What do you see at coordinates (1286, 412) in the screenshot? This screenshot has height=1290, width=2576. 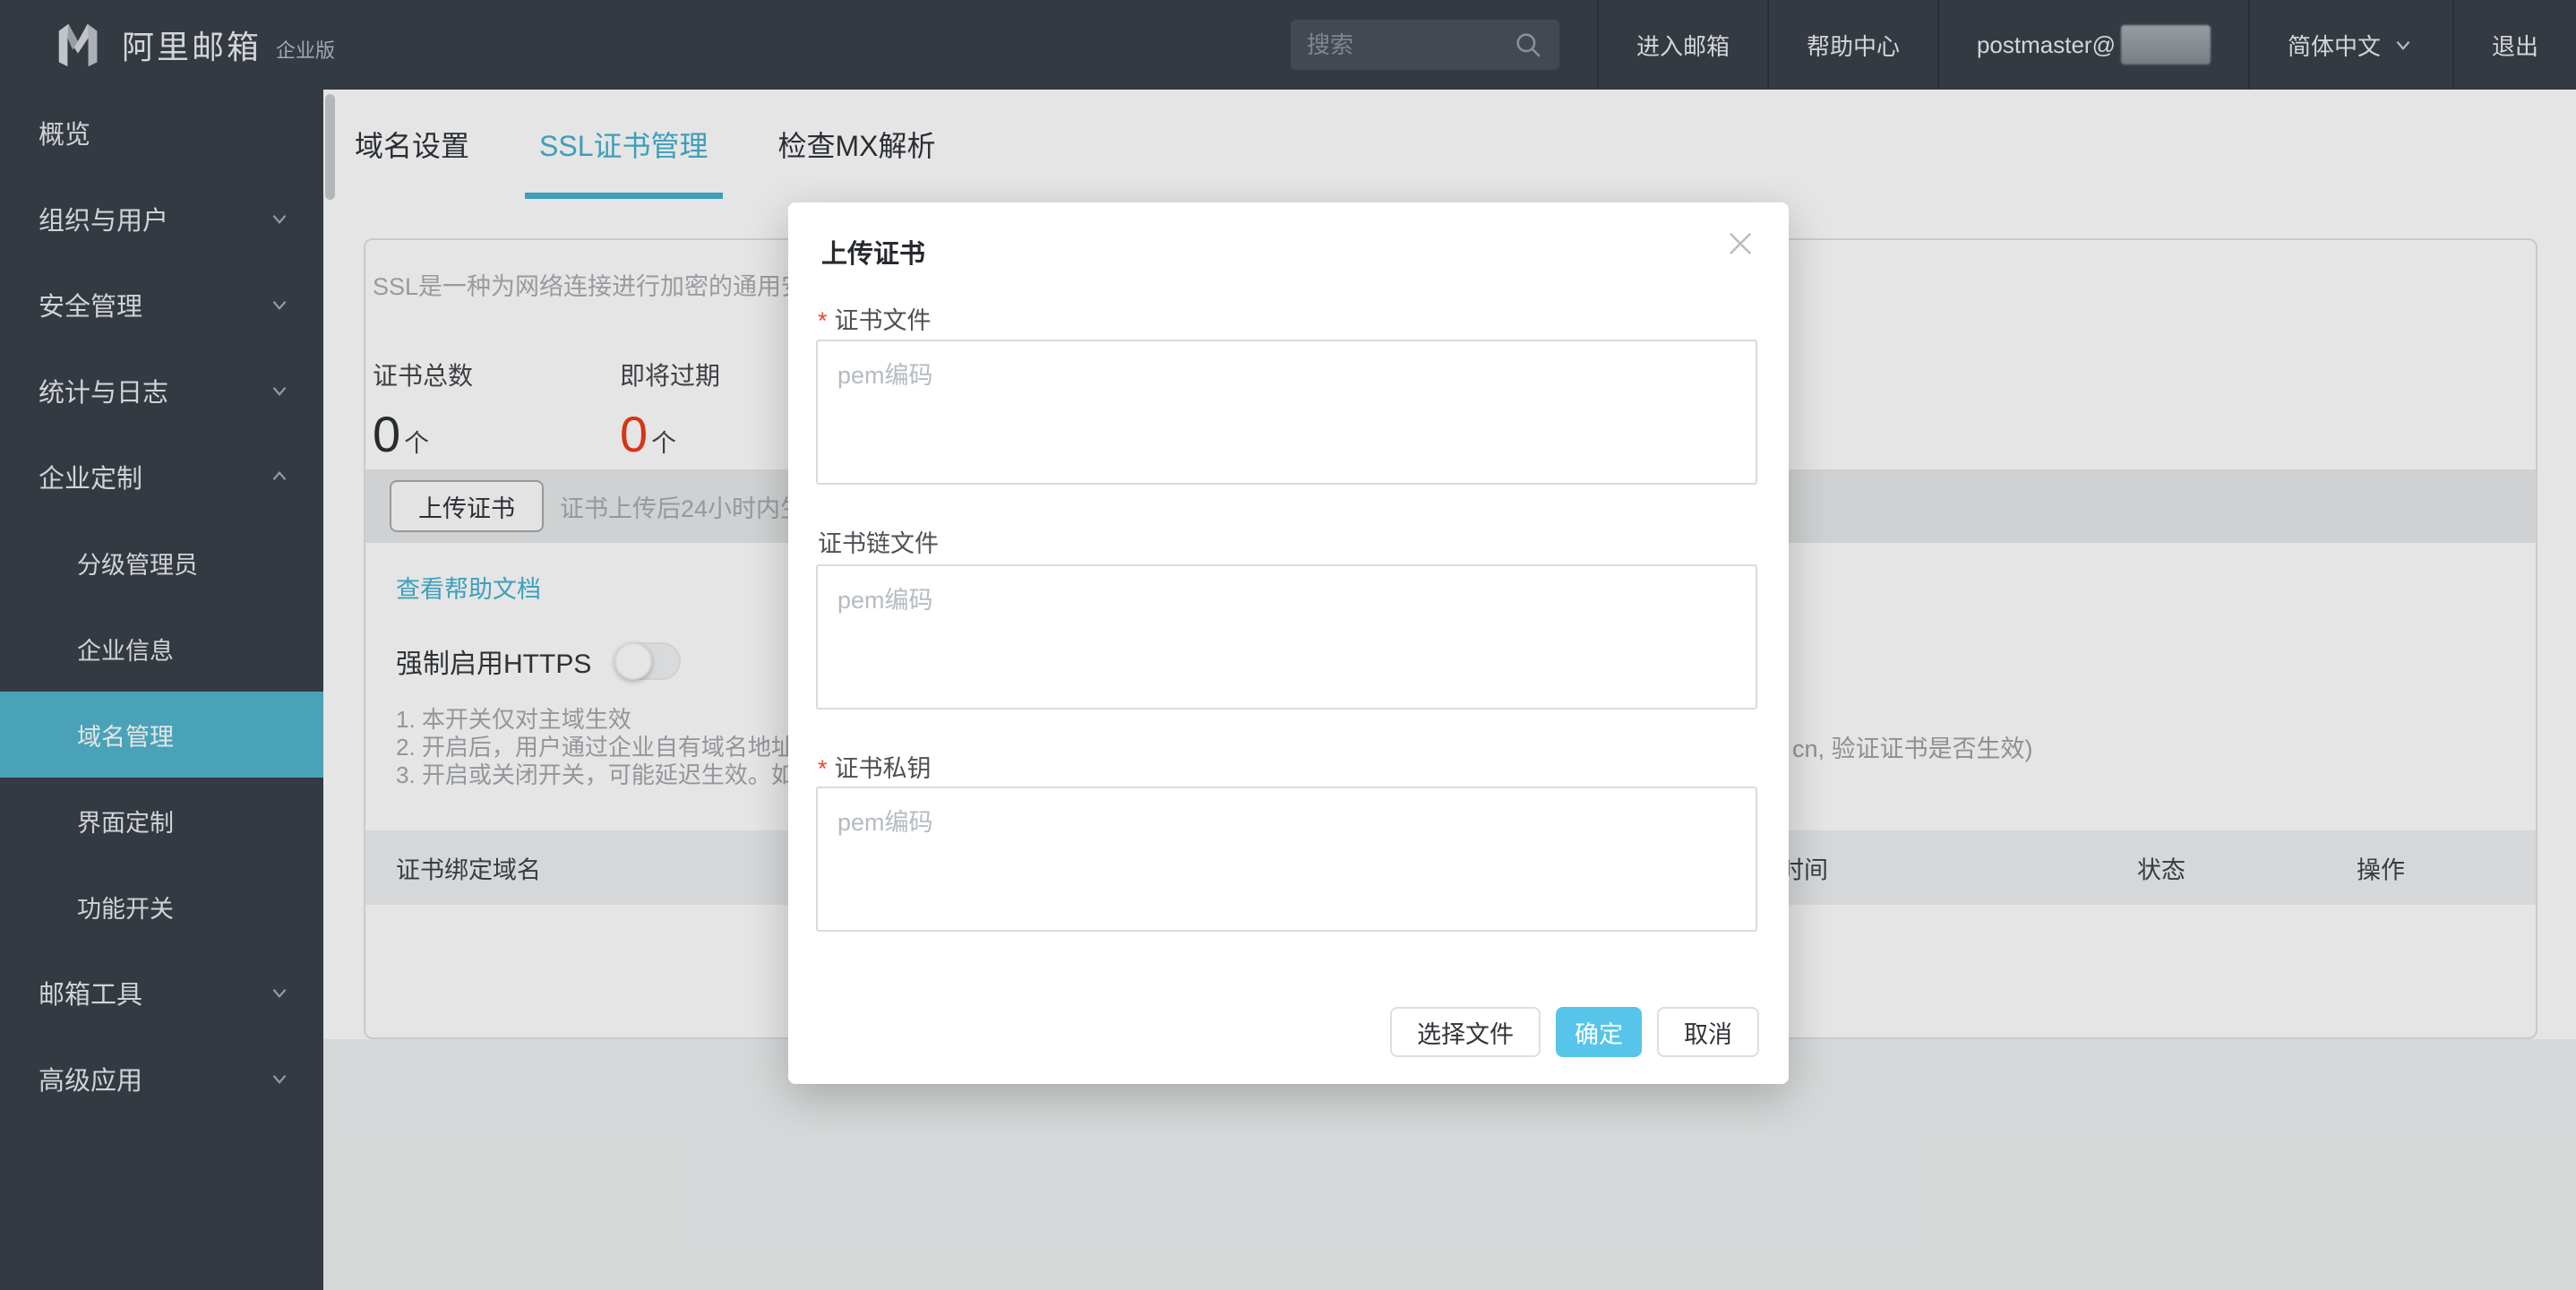 I see `cert-file-textarea` at bounding box center [1286, 412].